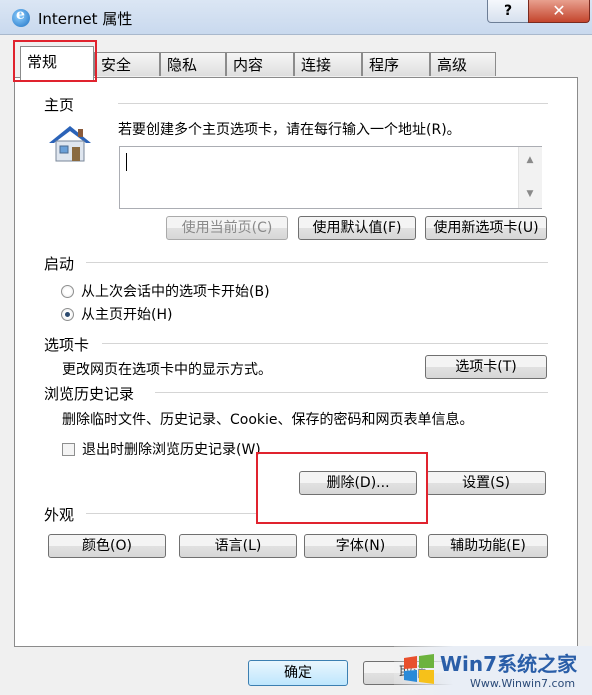 Image resolution: width=592 pixels, height=695 pixels. What do you see at coordinates (559, 11) in the screenshot?
I see `close-button: ✕` at bounding box center [559, 11].